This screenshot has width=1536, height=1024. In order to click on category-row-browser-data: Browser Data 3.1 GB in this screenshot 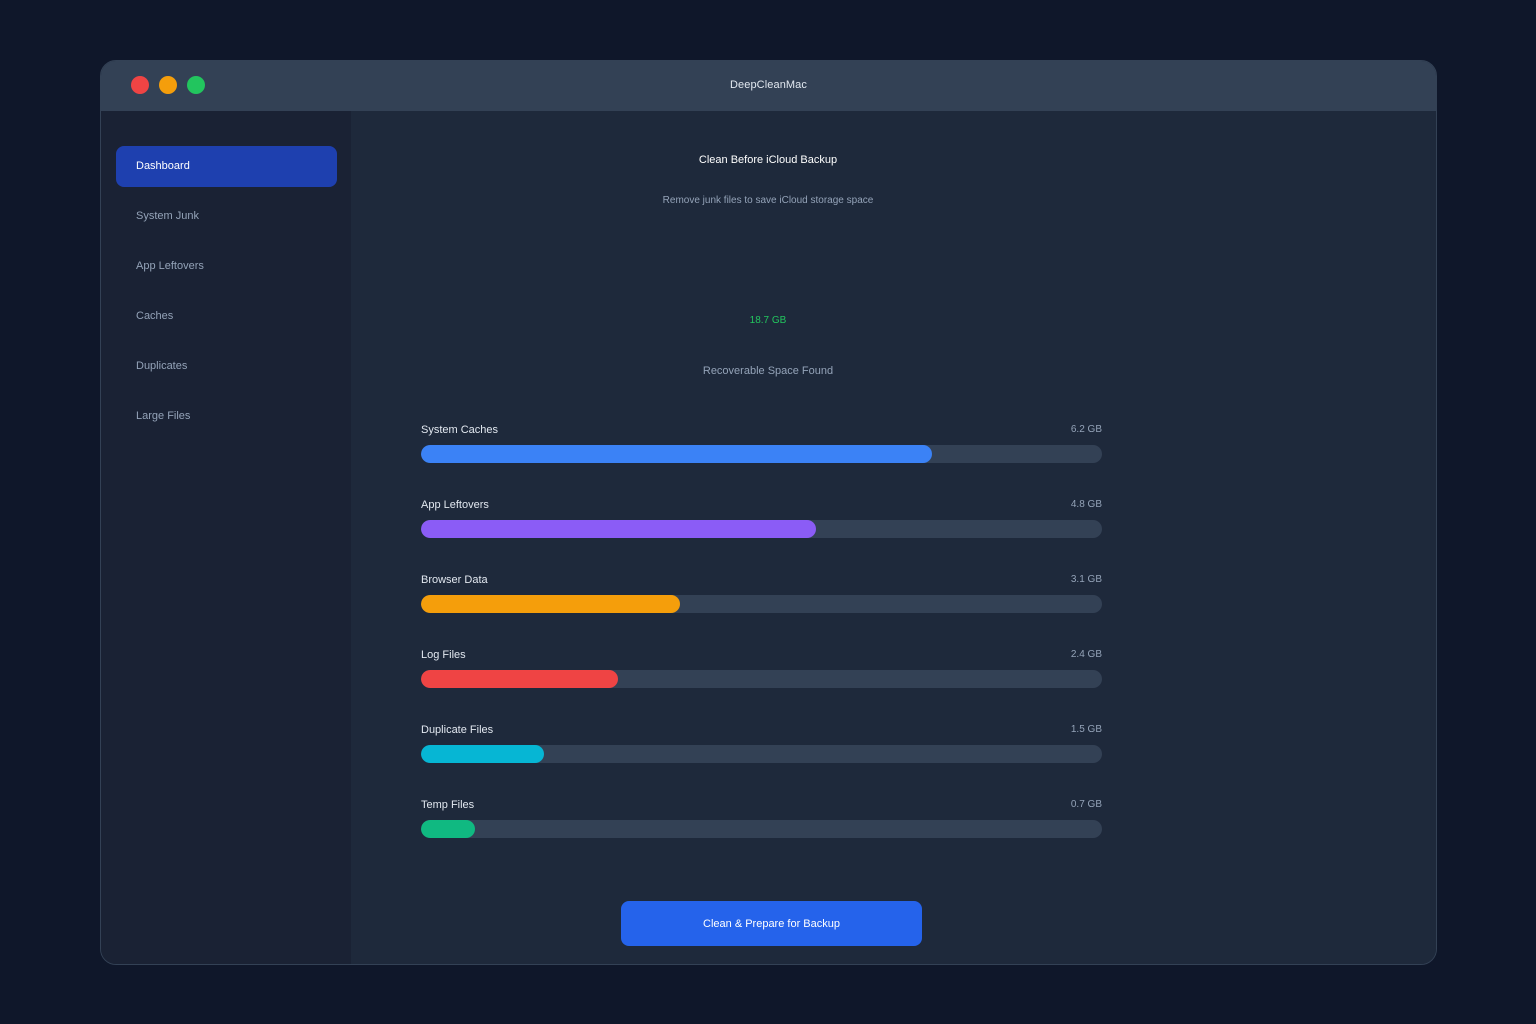, I will do `click(761, 596)`.